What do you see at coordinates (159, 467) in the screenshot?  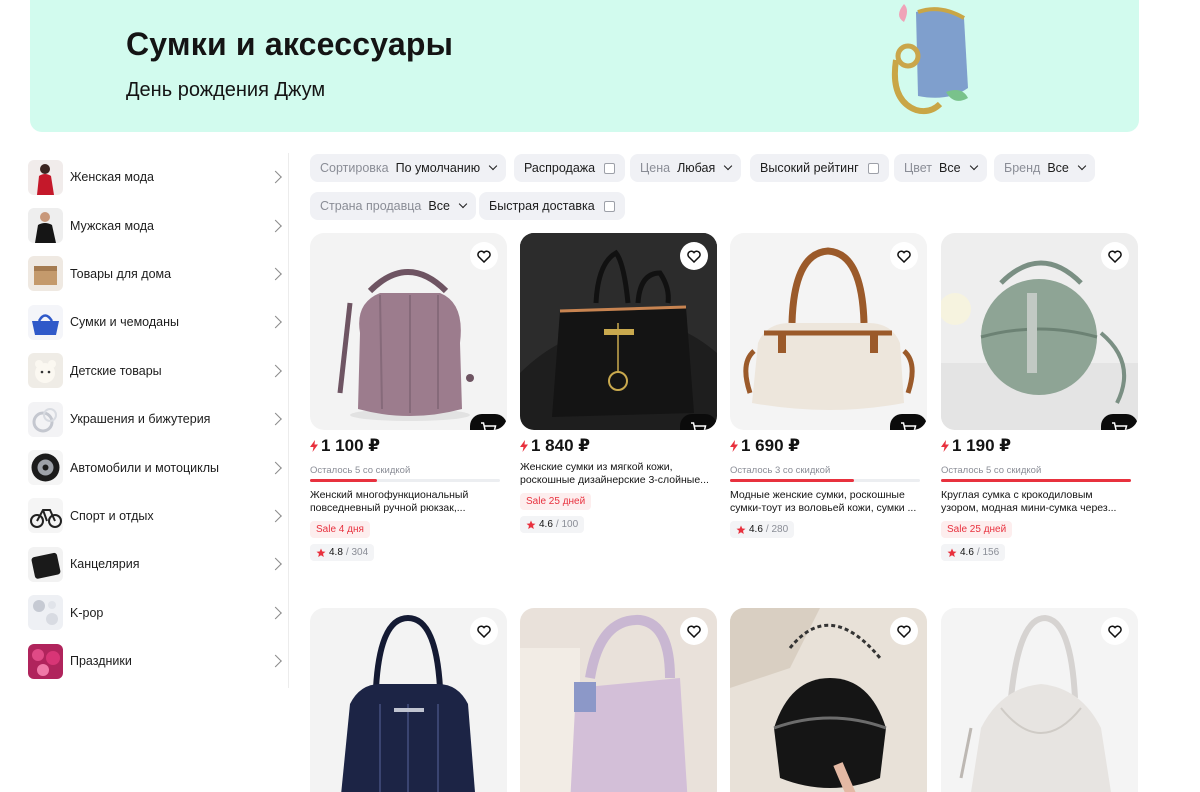 I see `sidebar-item-auto: Автомобили и мотоциклы` at bounding box center [159, 467].